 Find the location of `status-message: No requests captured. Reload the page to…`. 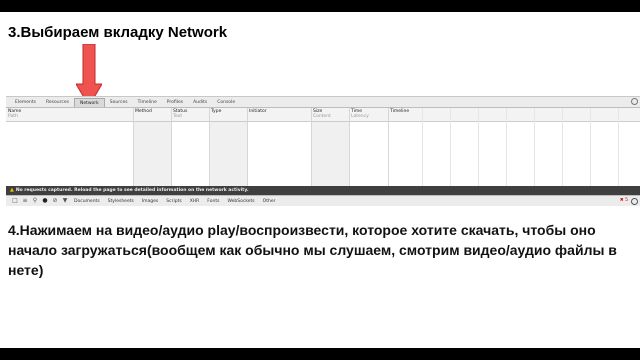

status-message: No requests captured. Reload the page to… is located at coordinates (132, 190).